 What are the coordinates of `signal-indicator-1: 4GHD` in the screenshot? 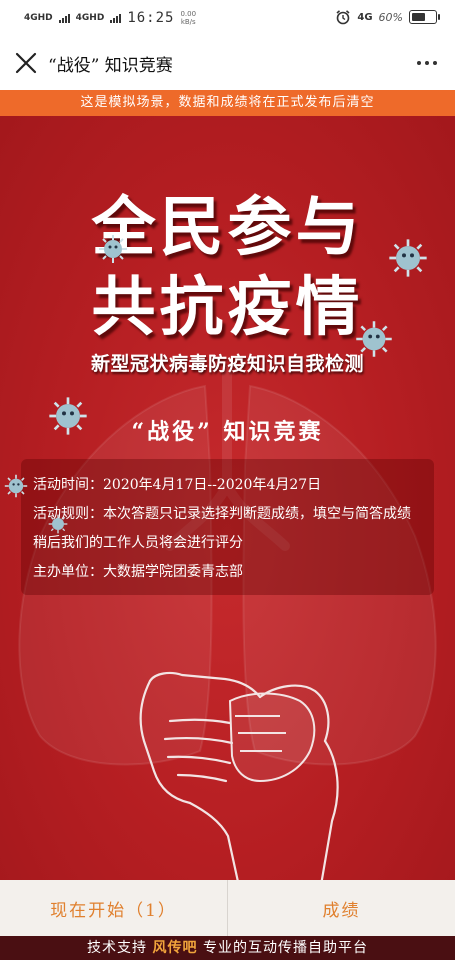 It's located at (38, 17).